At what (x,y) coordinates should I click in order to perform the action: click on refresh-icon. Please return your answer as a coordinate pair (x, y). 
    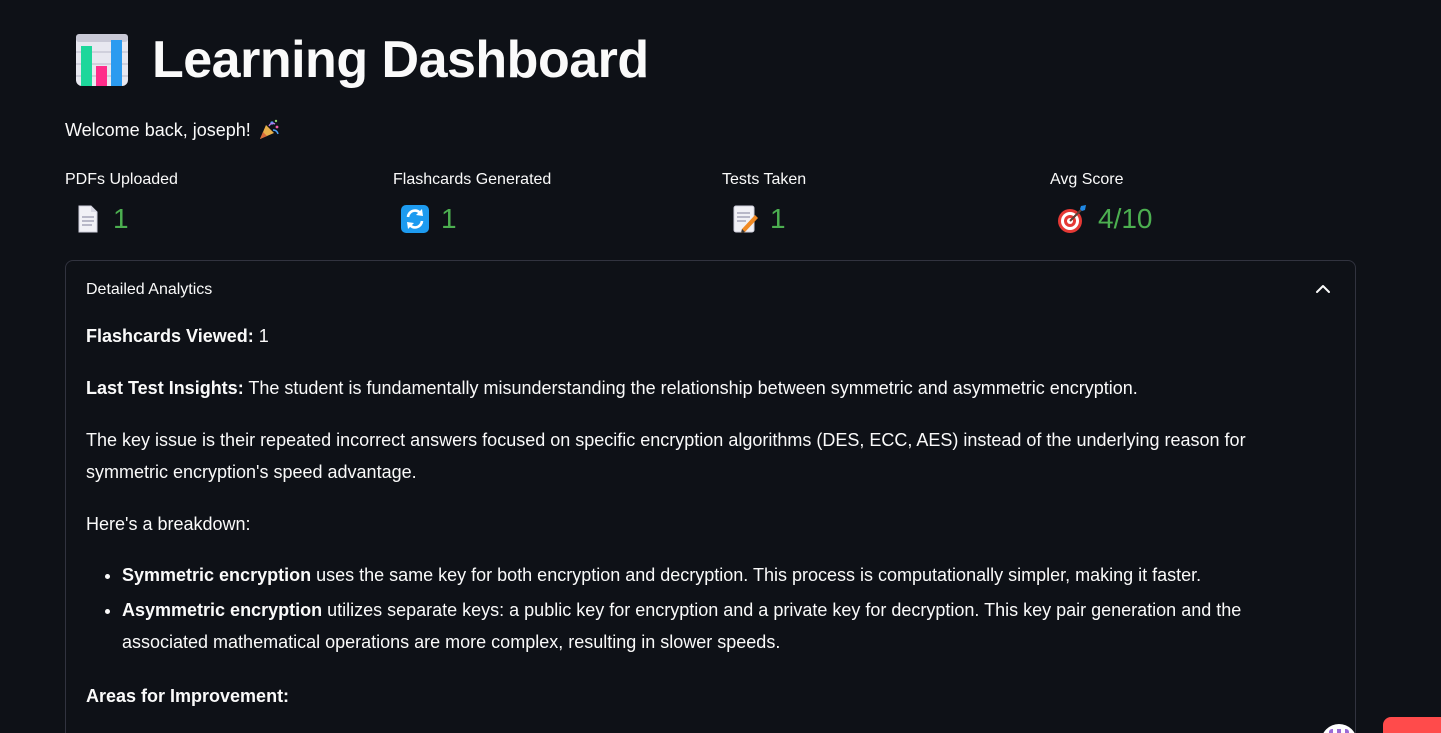
    Looking at the image, I should click on (415, 219).